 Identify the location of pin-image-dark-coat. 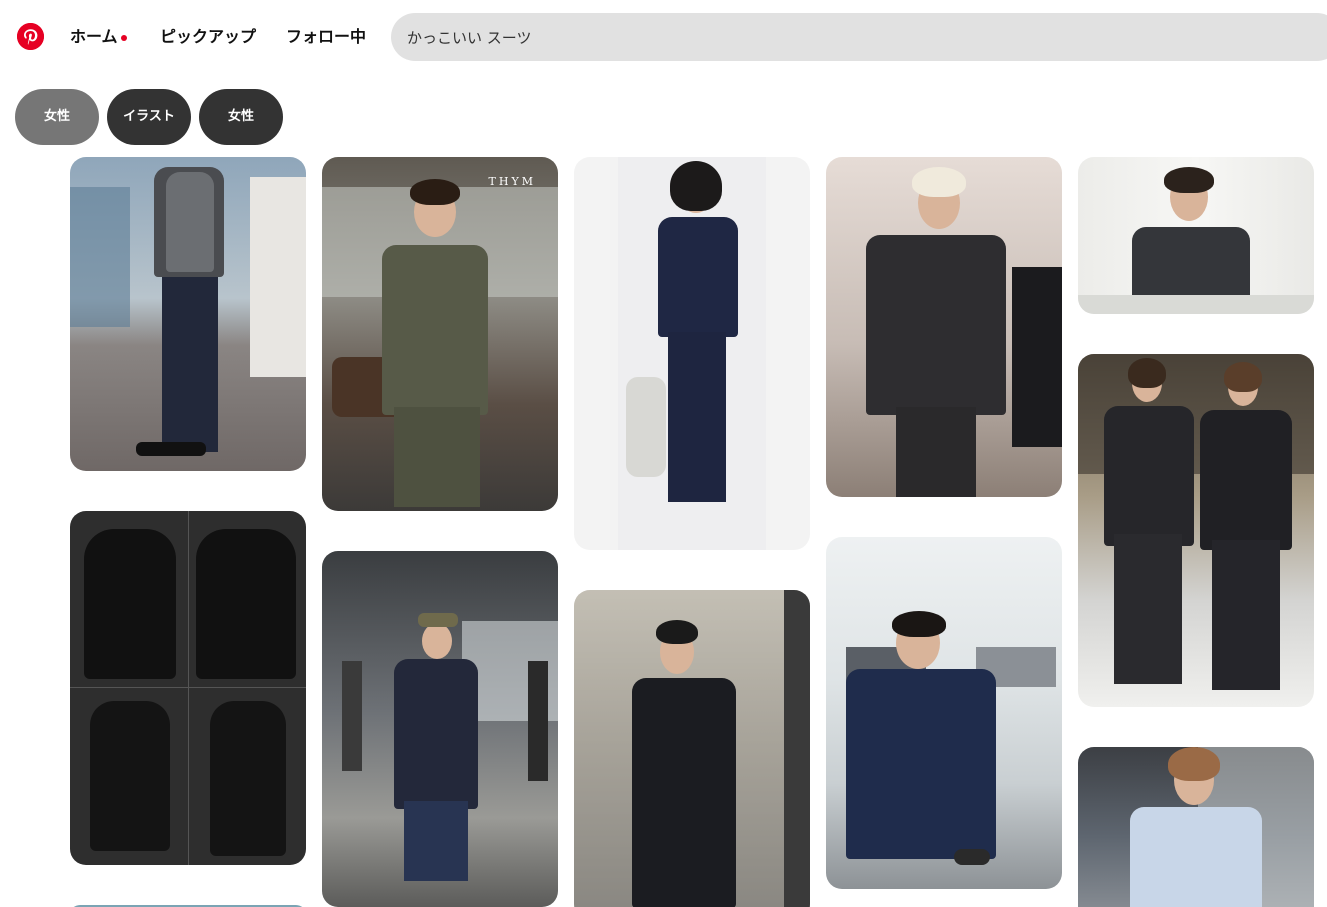
(692, 748).